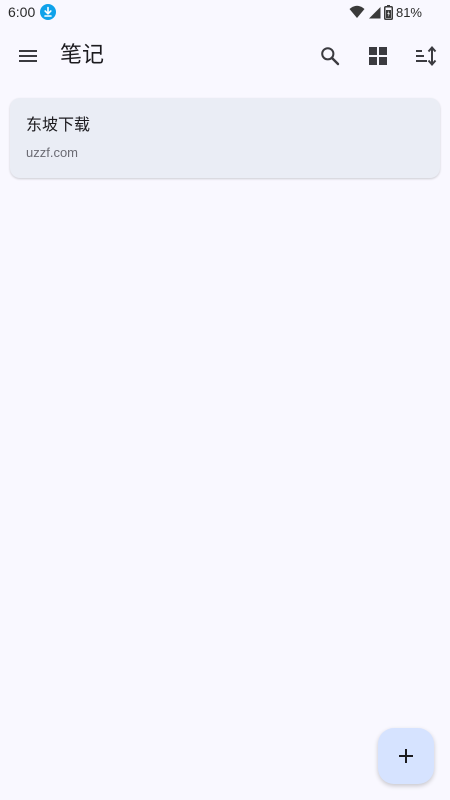 The width and height of the screenshot is (450, 800). Describe the element at coordinates (225, 56) in the screenshot. I see `app-bar: 笔记` at that location.